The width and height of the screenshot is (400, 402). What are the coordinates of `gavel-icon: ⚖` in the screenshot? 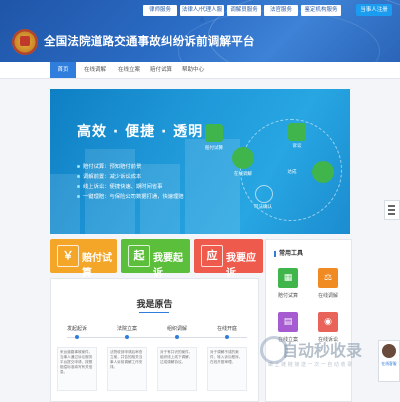 It's located at (328, 278).